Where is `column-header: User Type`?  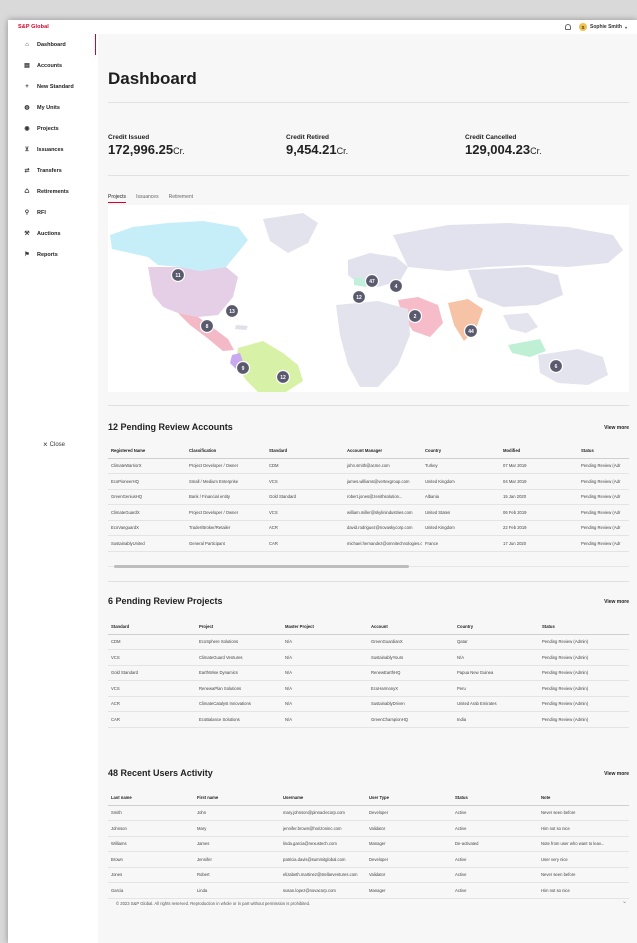
column-header: User Type is located at coordinates (409, 798).